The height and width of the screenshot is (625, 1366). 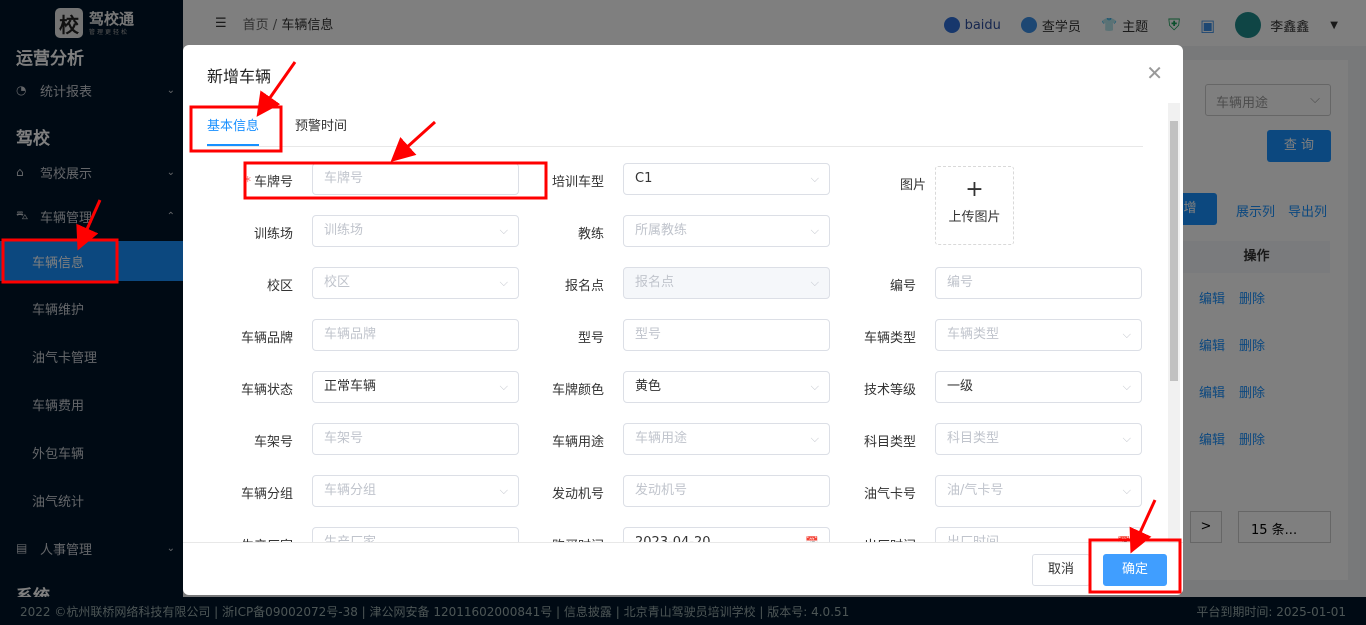 I want to click on field-label-text: 型号, so click(x=590, y=338).